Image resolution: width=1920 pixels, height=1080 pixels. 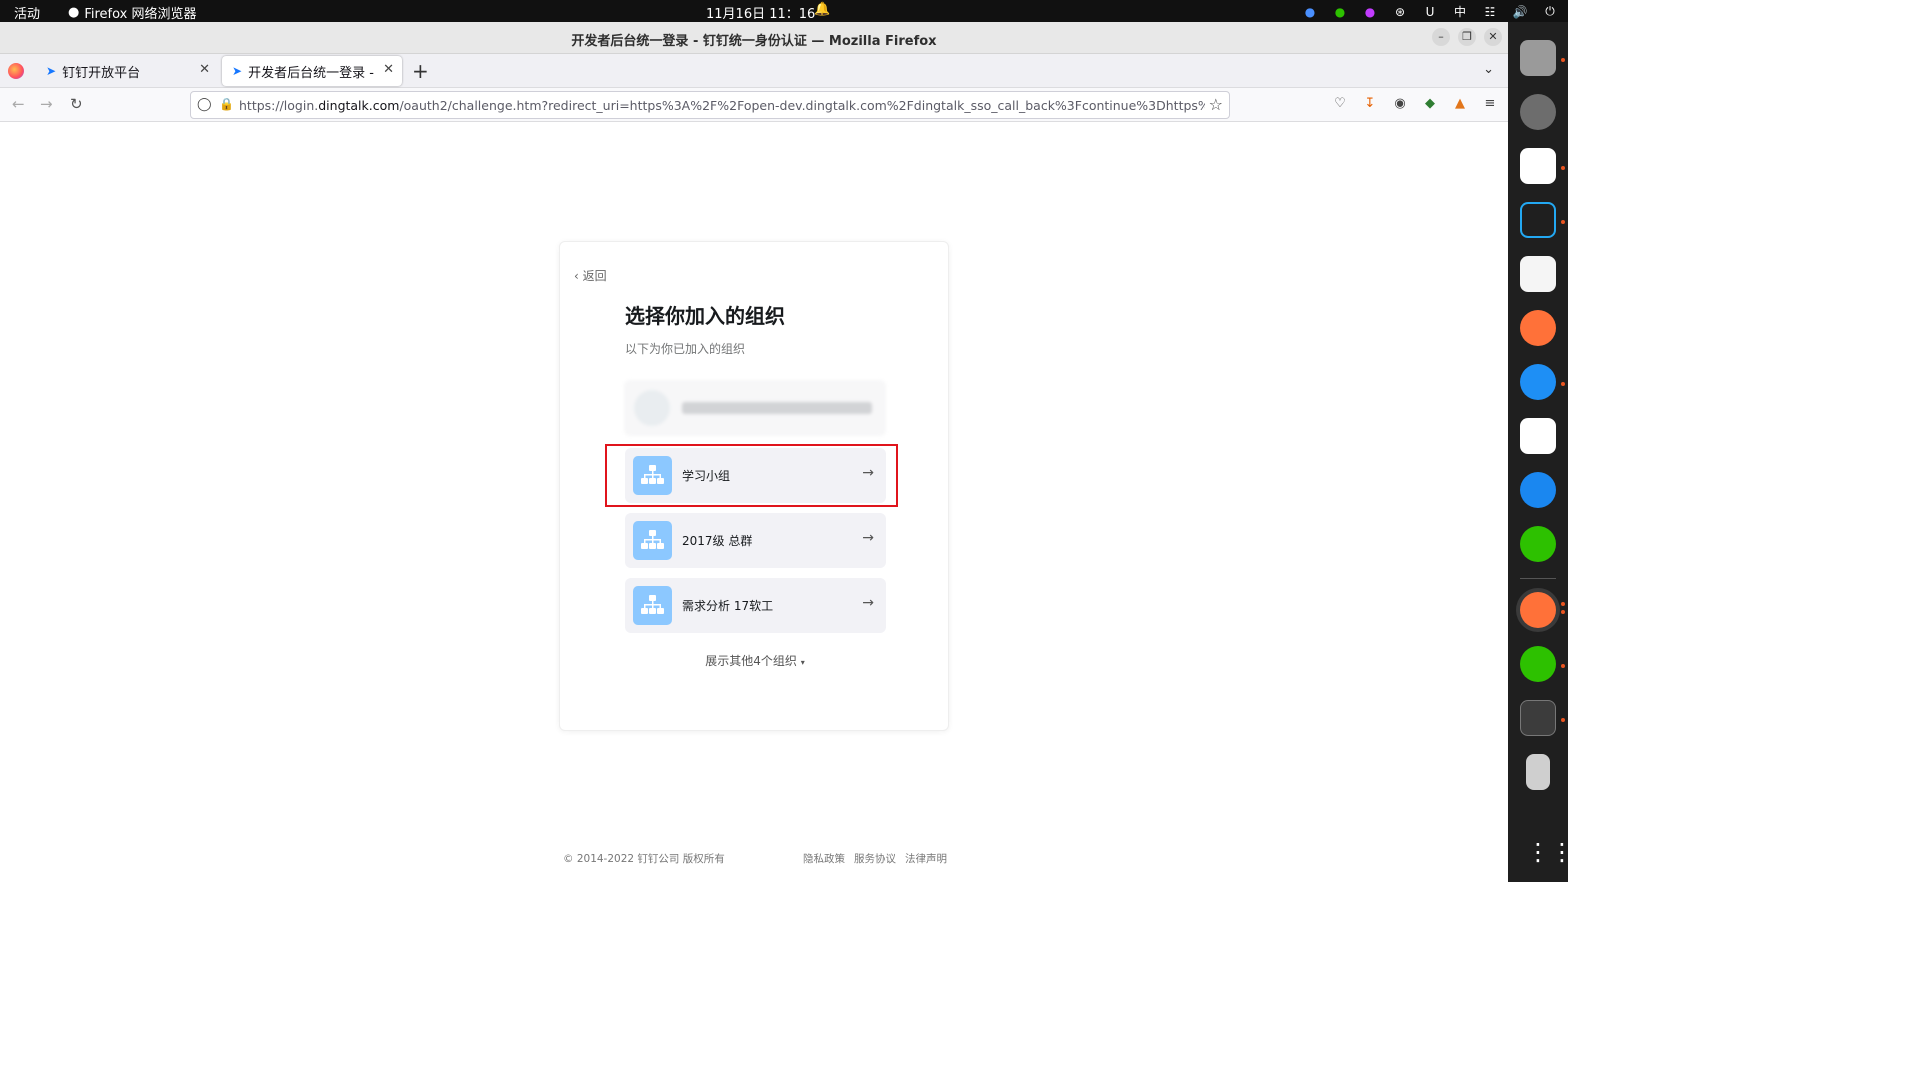 I want to click on settings-icon, so click(x=1538, y=112).